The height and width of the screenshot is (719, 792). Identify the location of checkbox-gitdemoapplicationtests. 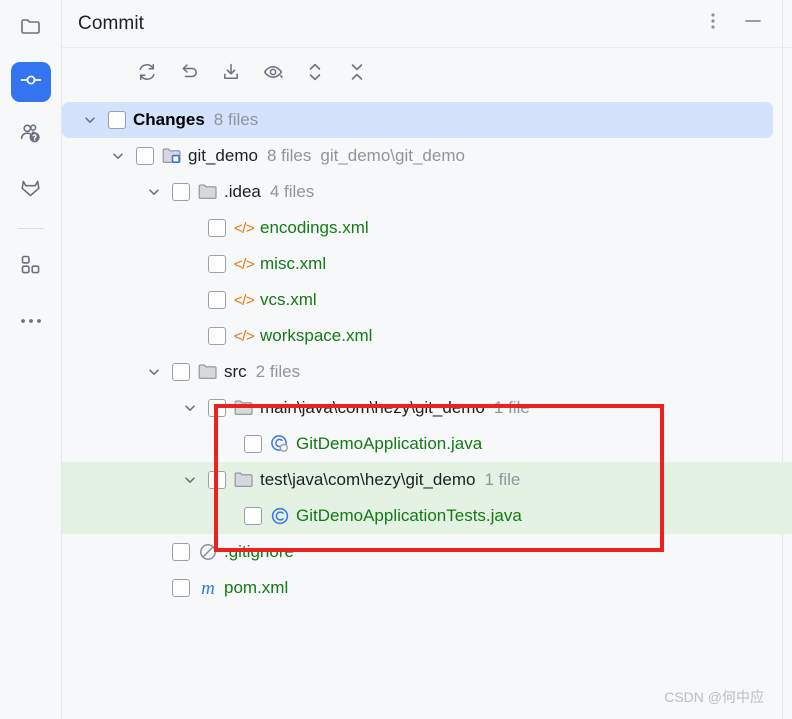
(253, 516).